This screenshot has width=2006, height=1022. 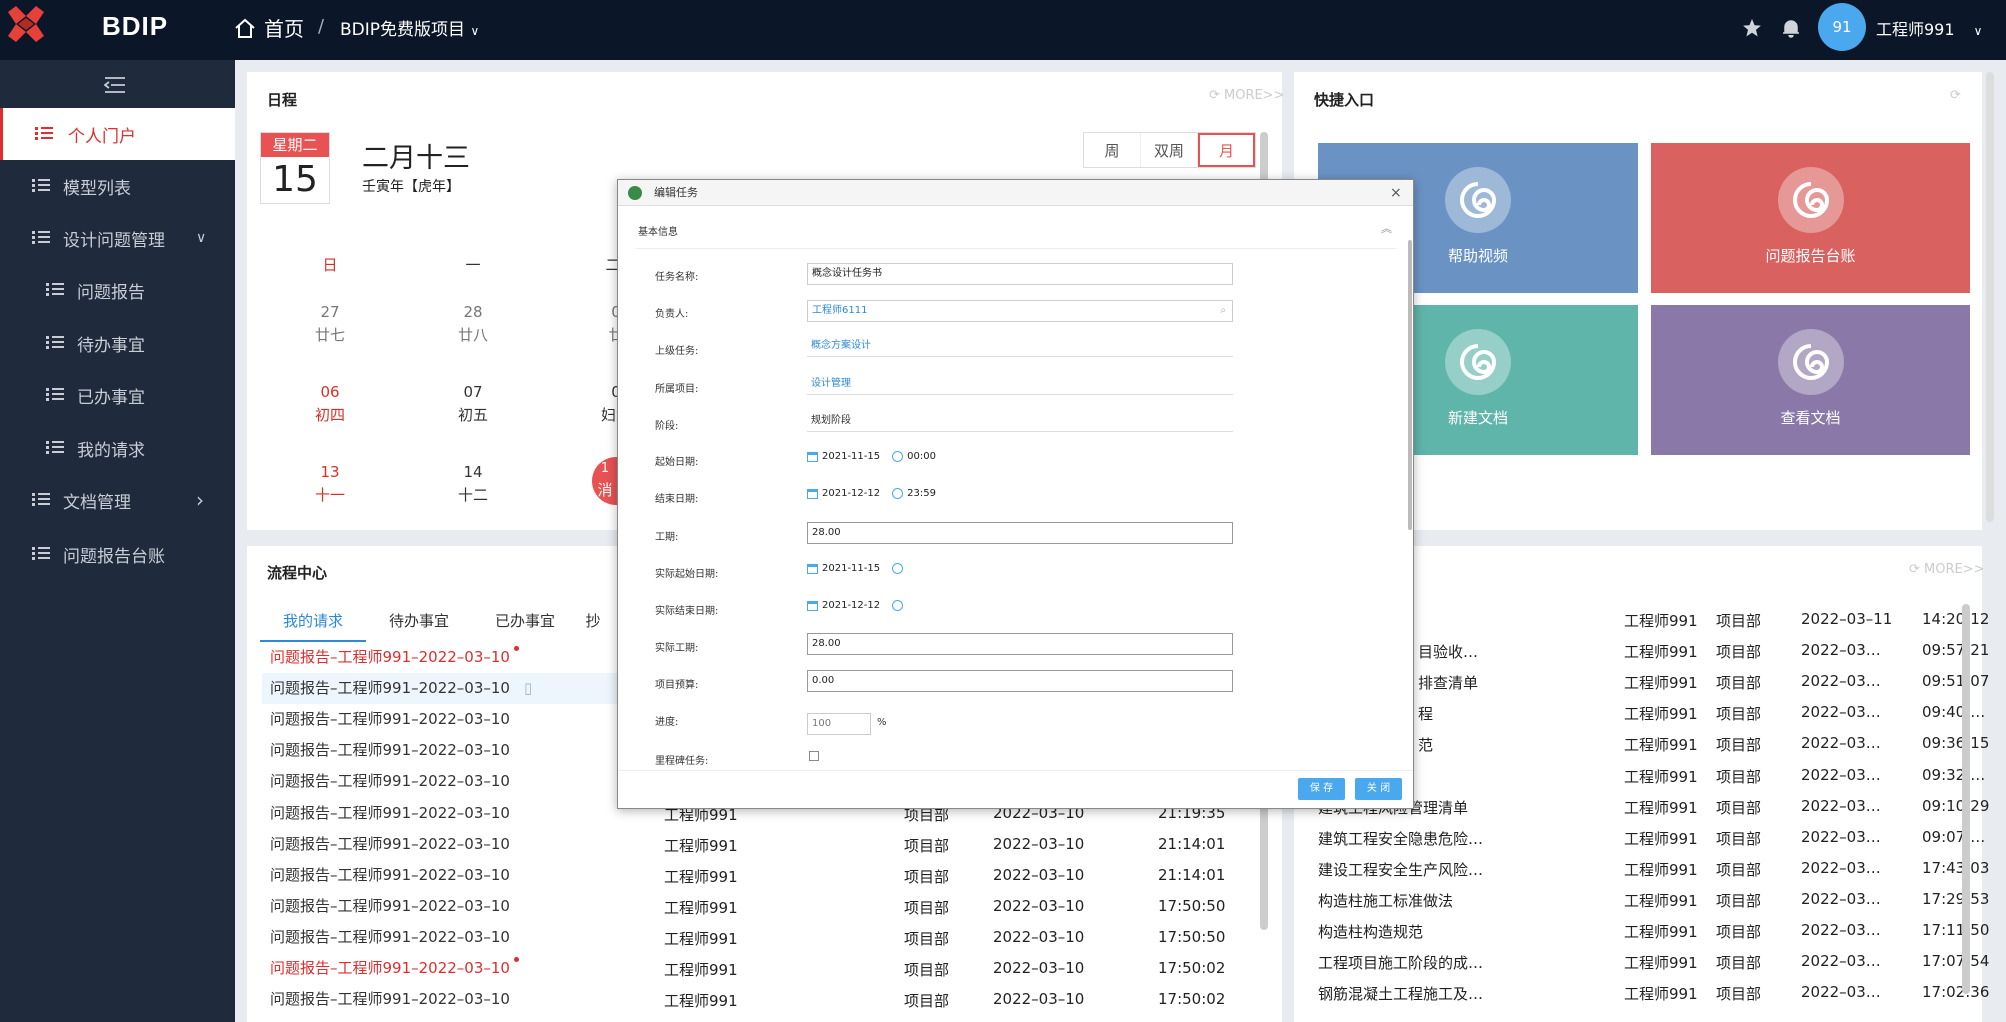 I want to click on docs-more-link: ⟳ MORE>>, so click(x=1947, y=569).